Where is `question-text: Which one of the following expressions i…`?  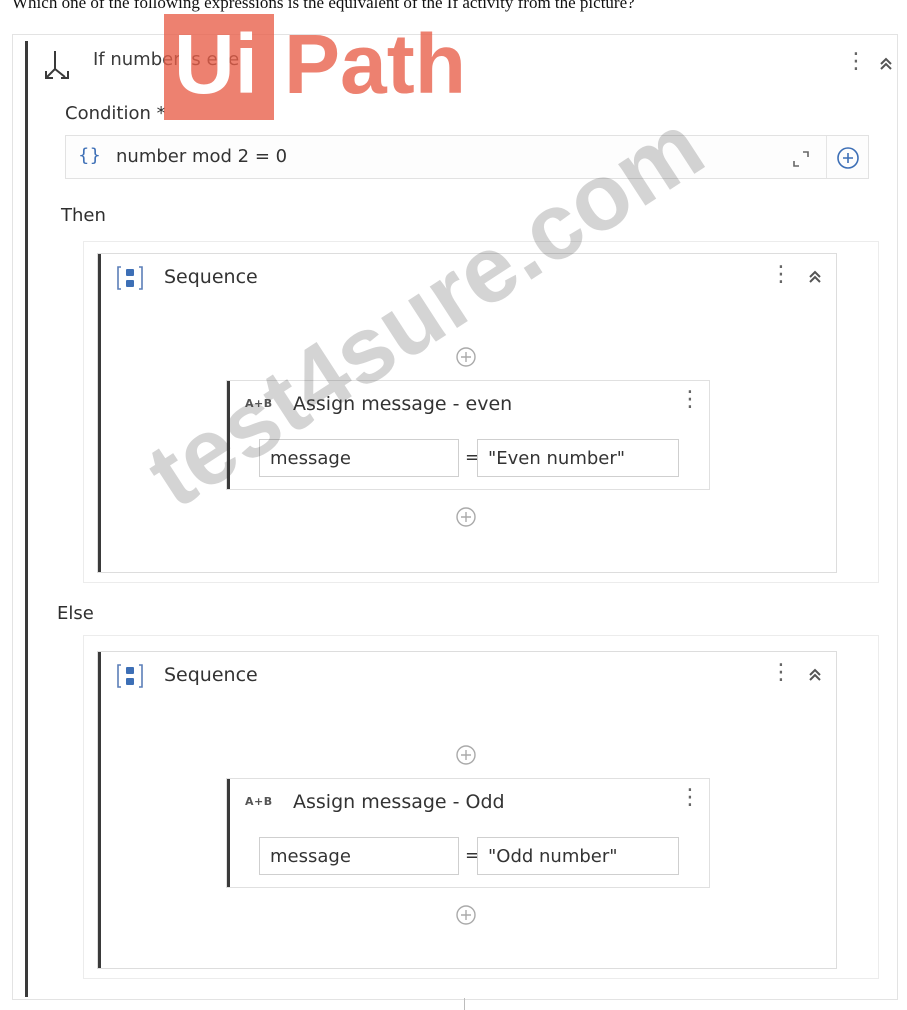 question-text: Which one of the following expressions i… is located at coordinates (323, 6).